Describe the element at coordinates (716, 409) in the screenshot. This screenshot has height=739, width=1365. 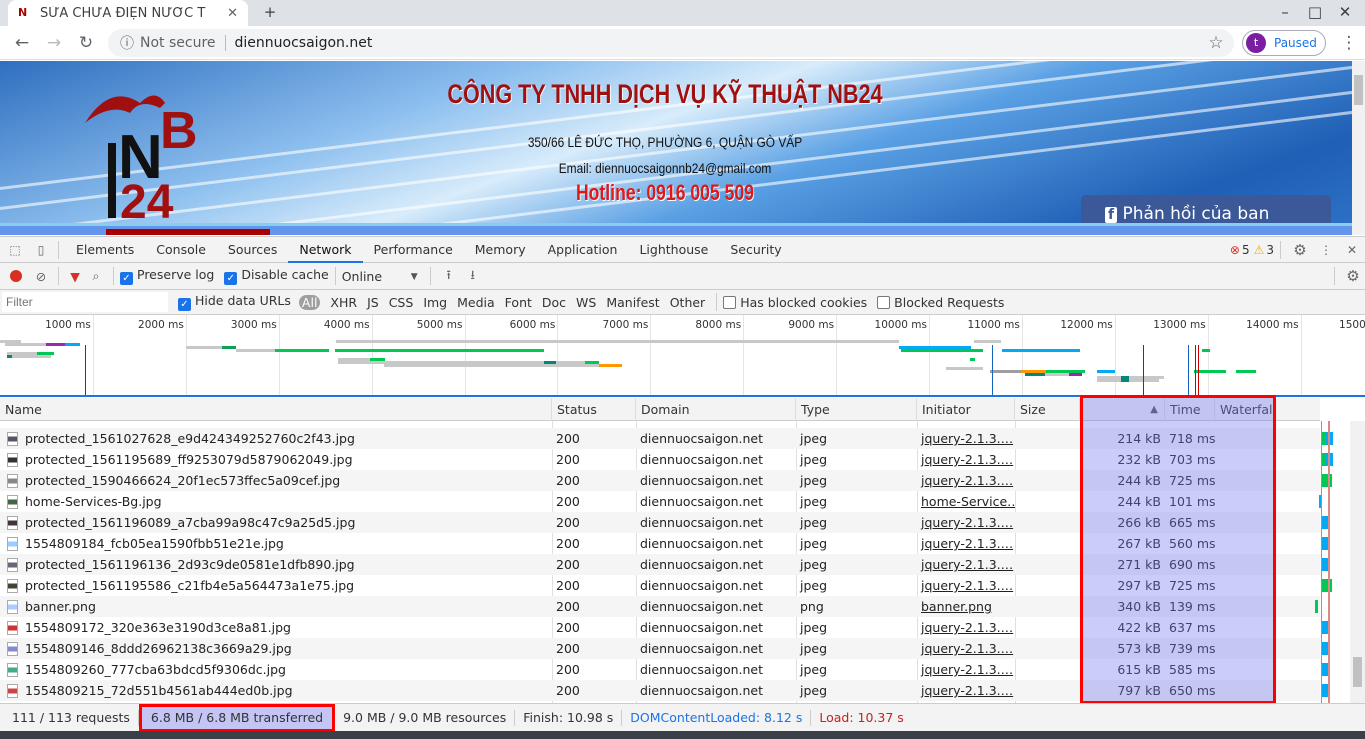
I see `col-domain: Domain` at that location.